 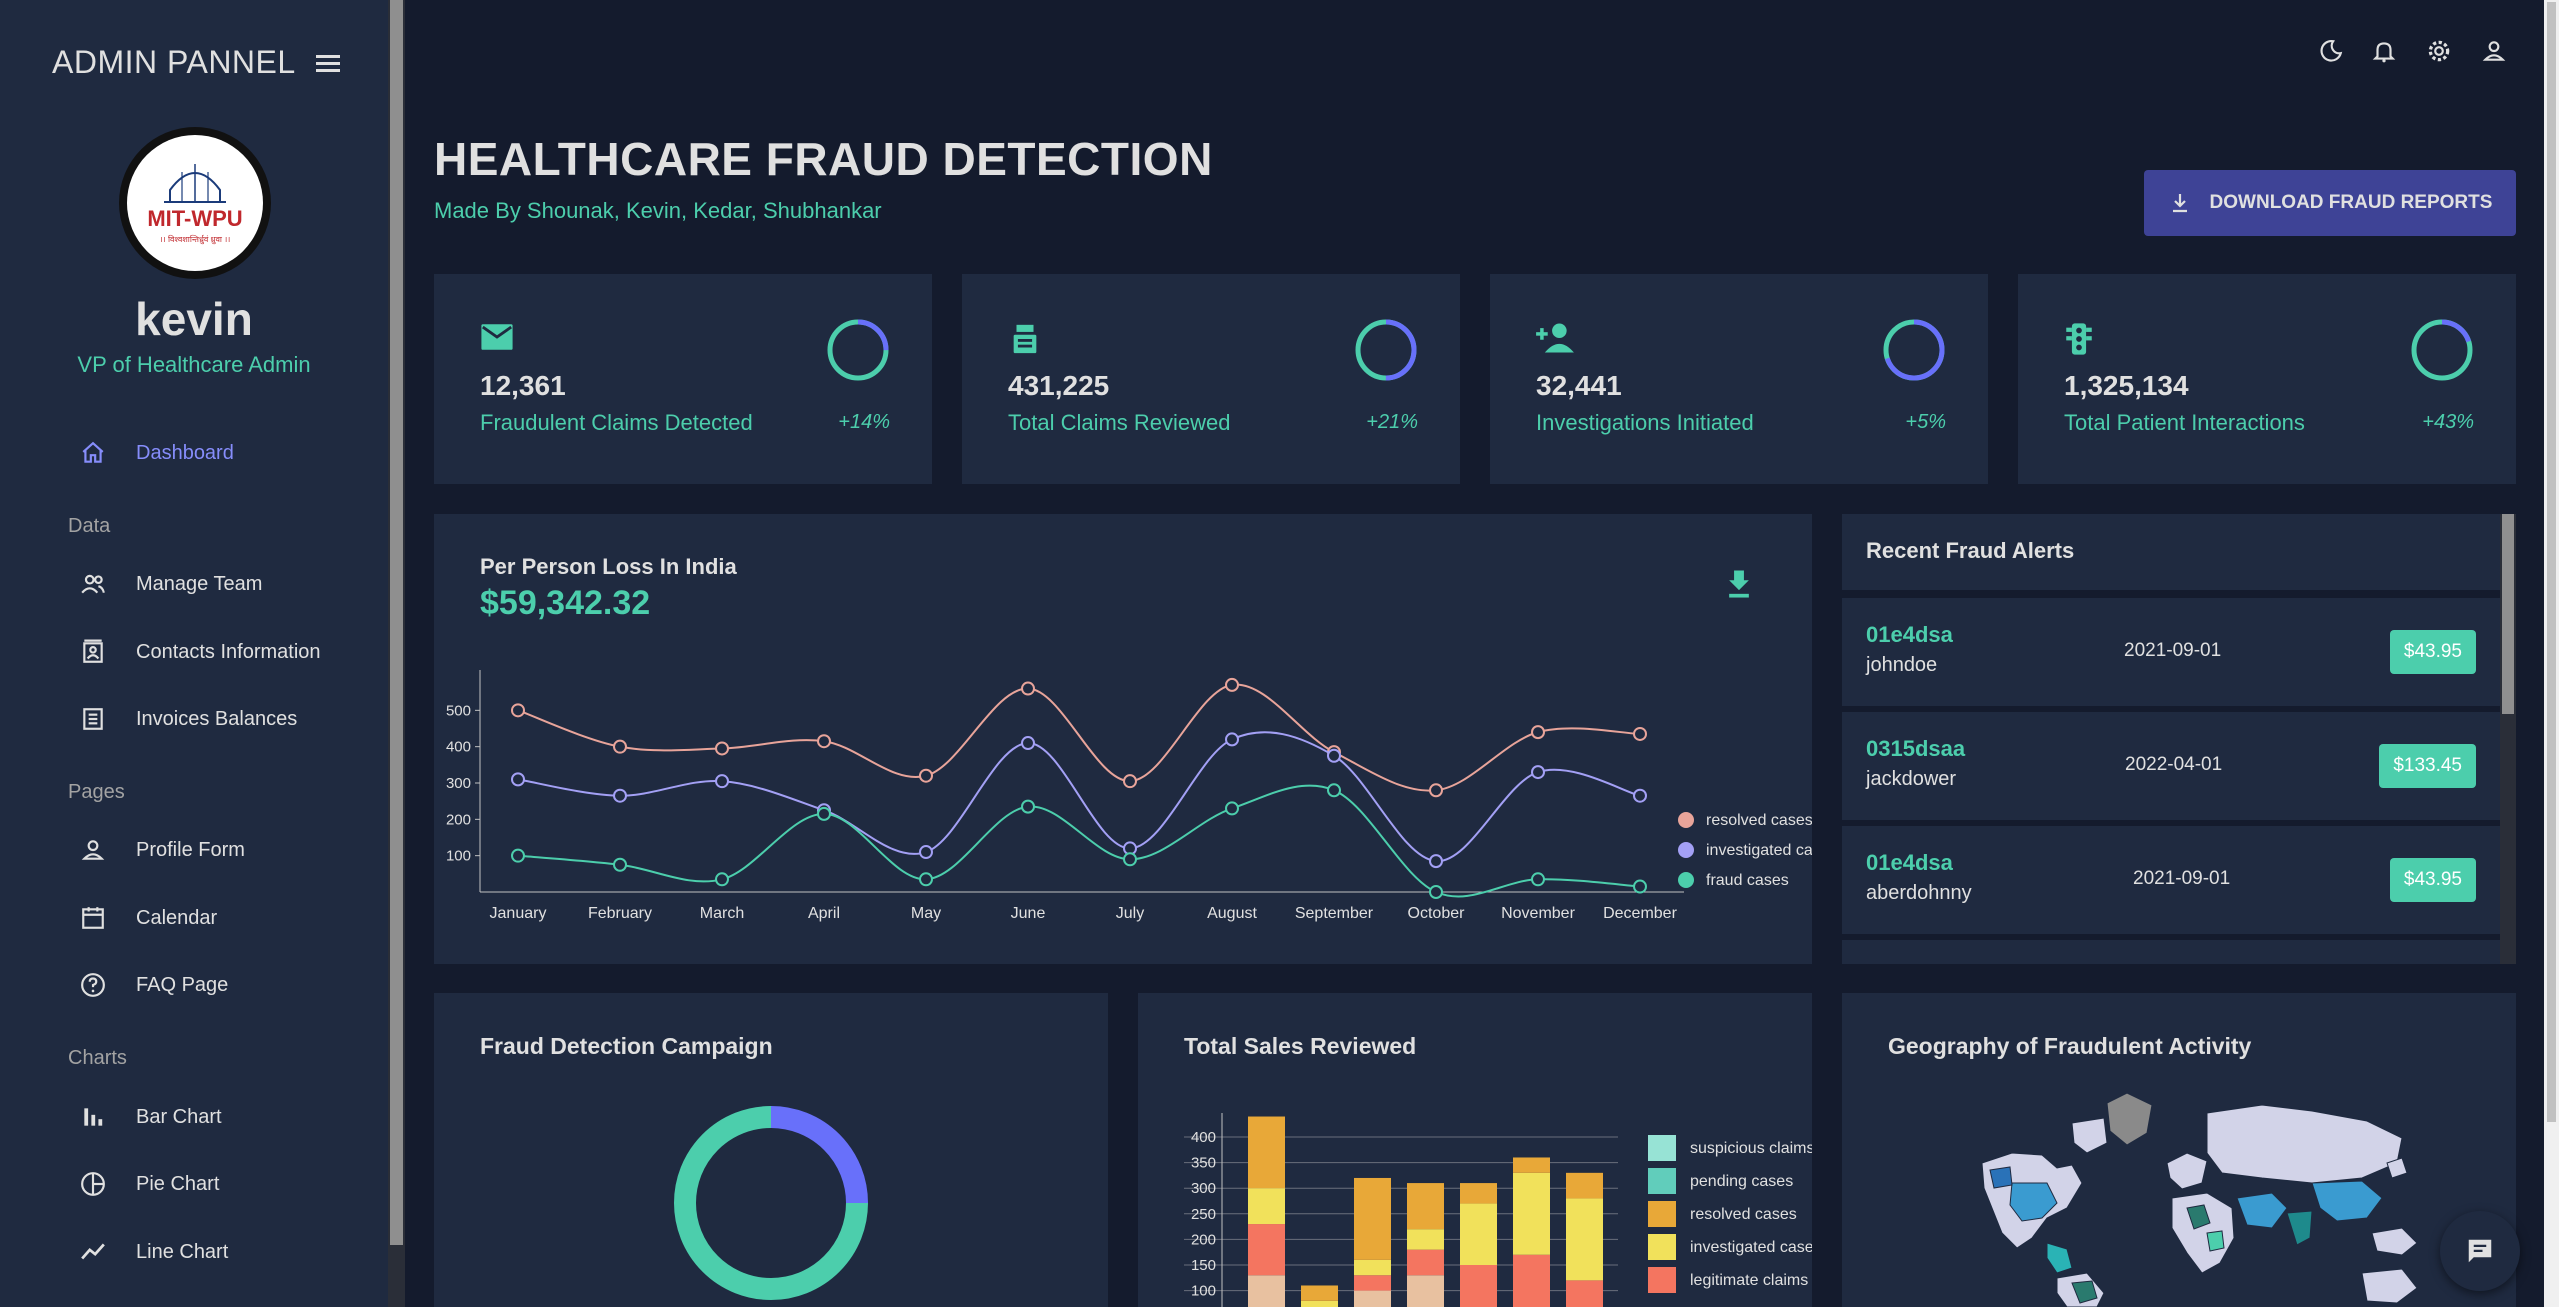 What do you see at coordinates (2330, 203) in the screenshot?
I see `download-reports-button: DOWNLOAD FRAUD REPORTS` at bounding box center [2330, 203].